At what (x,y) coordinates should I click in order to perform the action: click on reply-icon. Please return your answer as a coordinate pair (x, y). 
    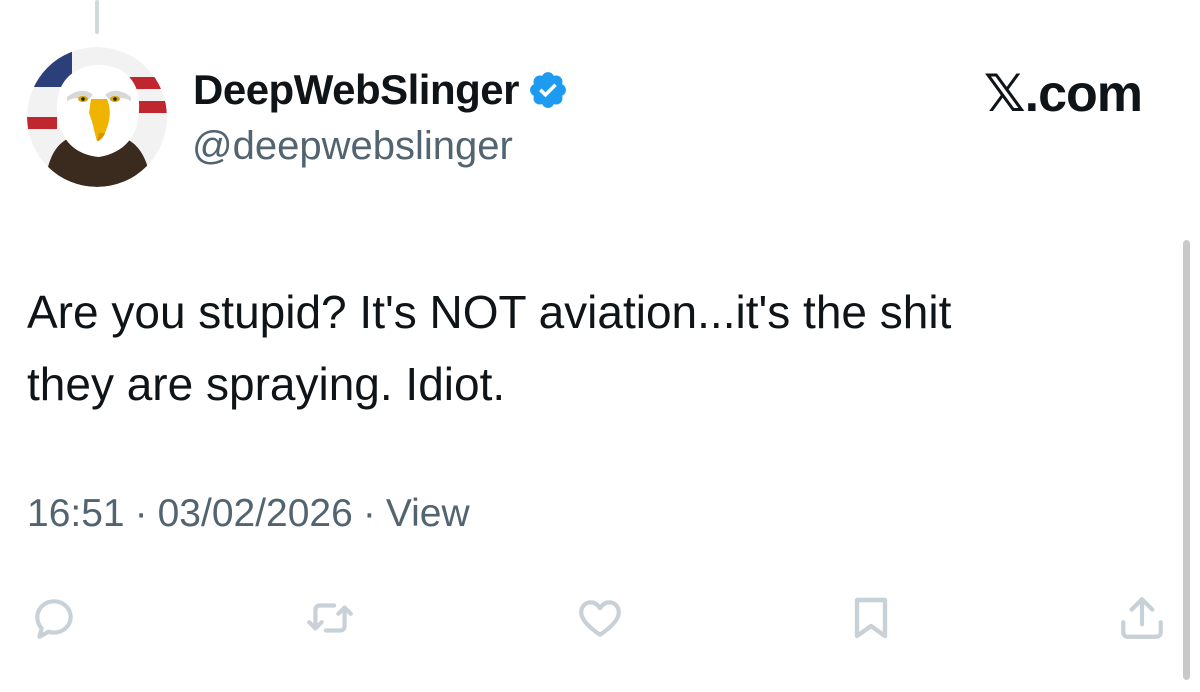
    Looking at the image, I should click on (54, 619).